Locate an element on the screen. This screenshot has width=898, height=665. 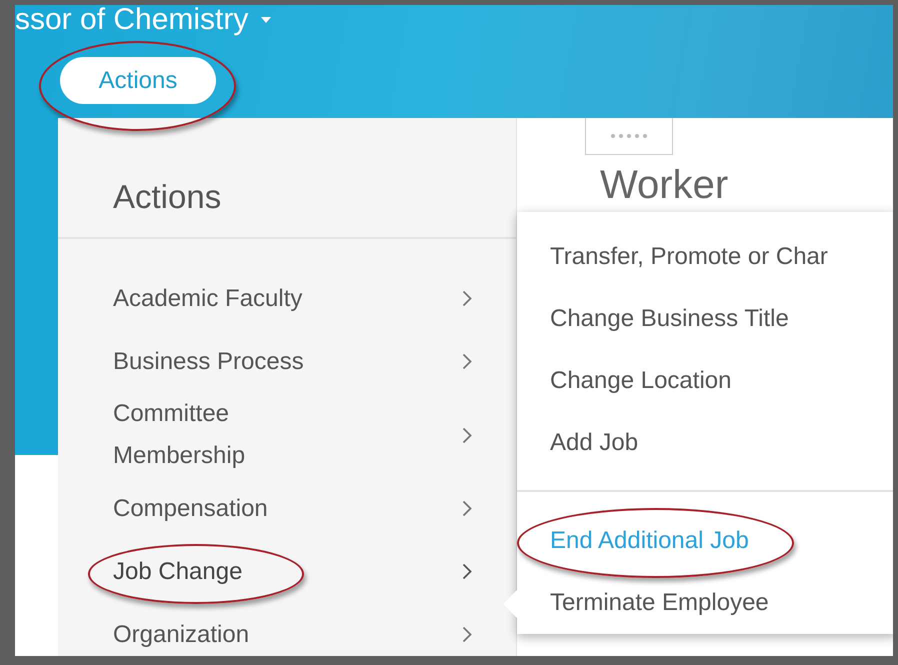
caret-icon is located at coordinates (266, 20).